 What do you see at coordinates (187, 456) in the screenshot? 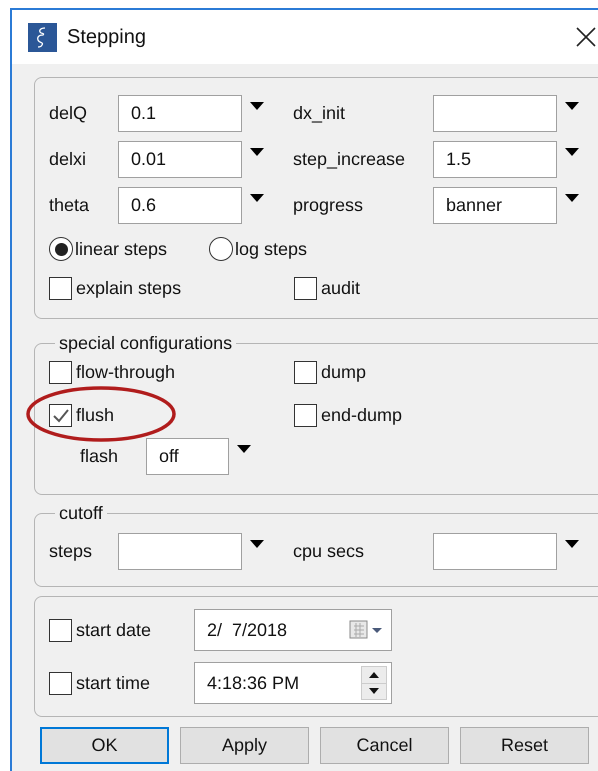
I see `combo-field: off` at bounding box center [187, 456].